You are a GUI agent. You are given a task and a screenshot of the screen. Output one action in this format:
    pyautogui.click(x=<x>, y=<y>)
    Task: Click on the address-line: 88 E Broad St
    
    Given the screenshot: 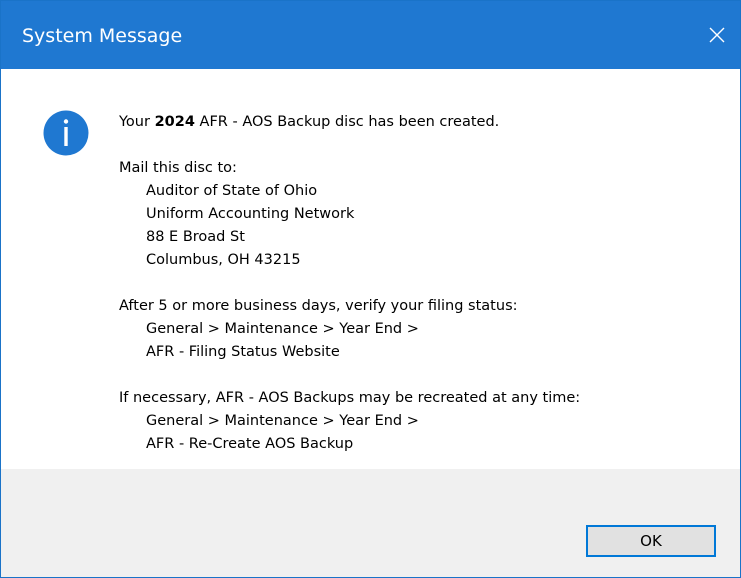 What is the action you would take?
    pyautogui.click(x=195, y=237)
    